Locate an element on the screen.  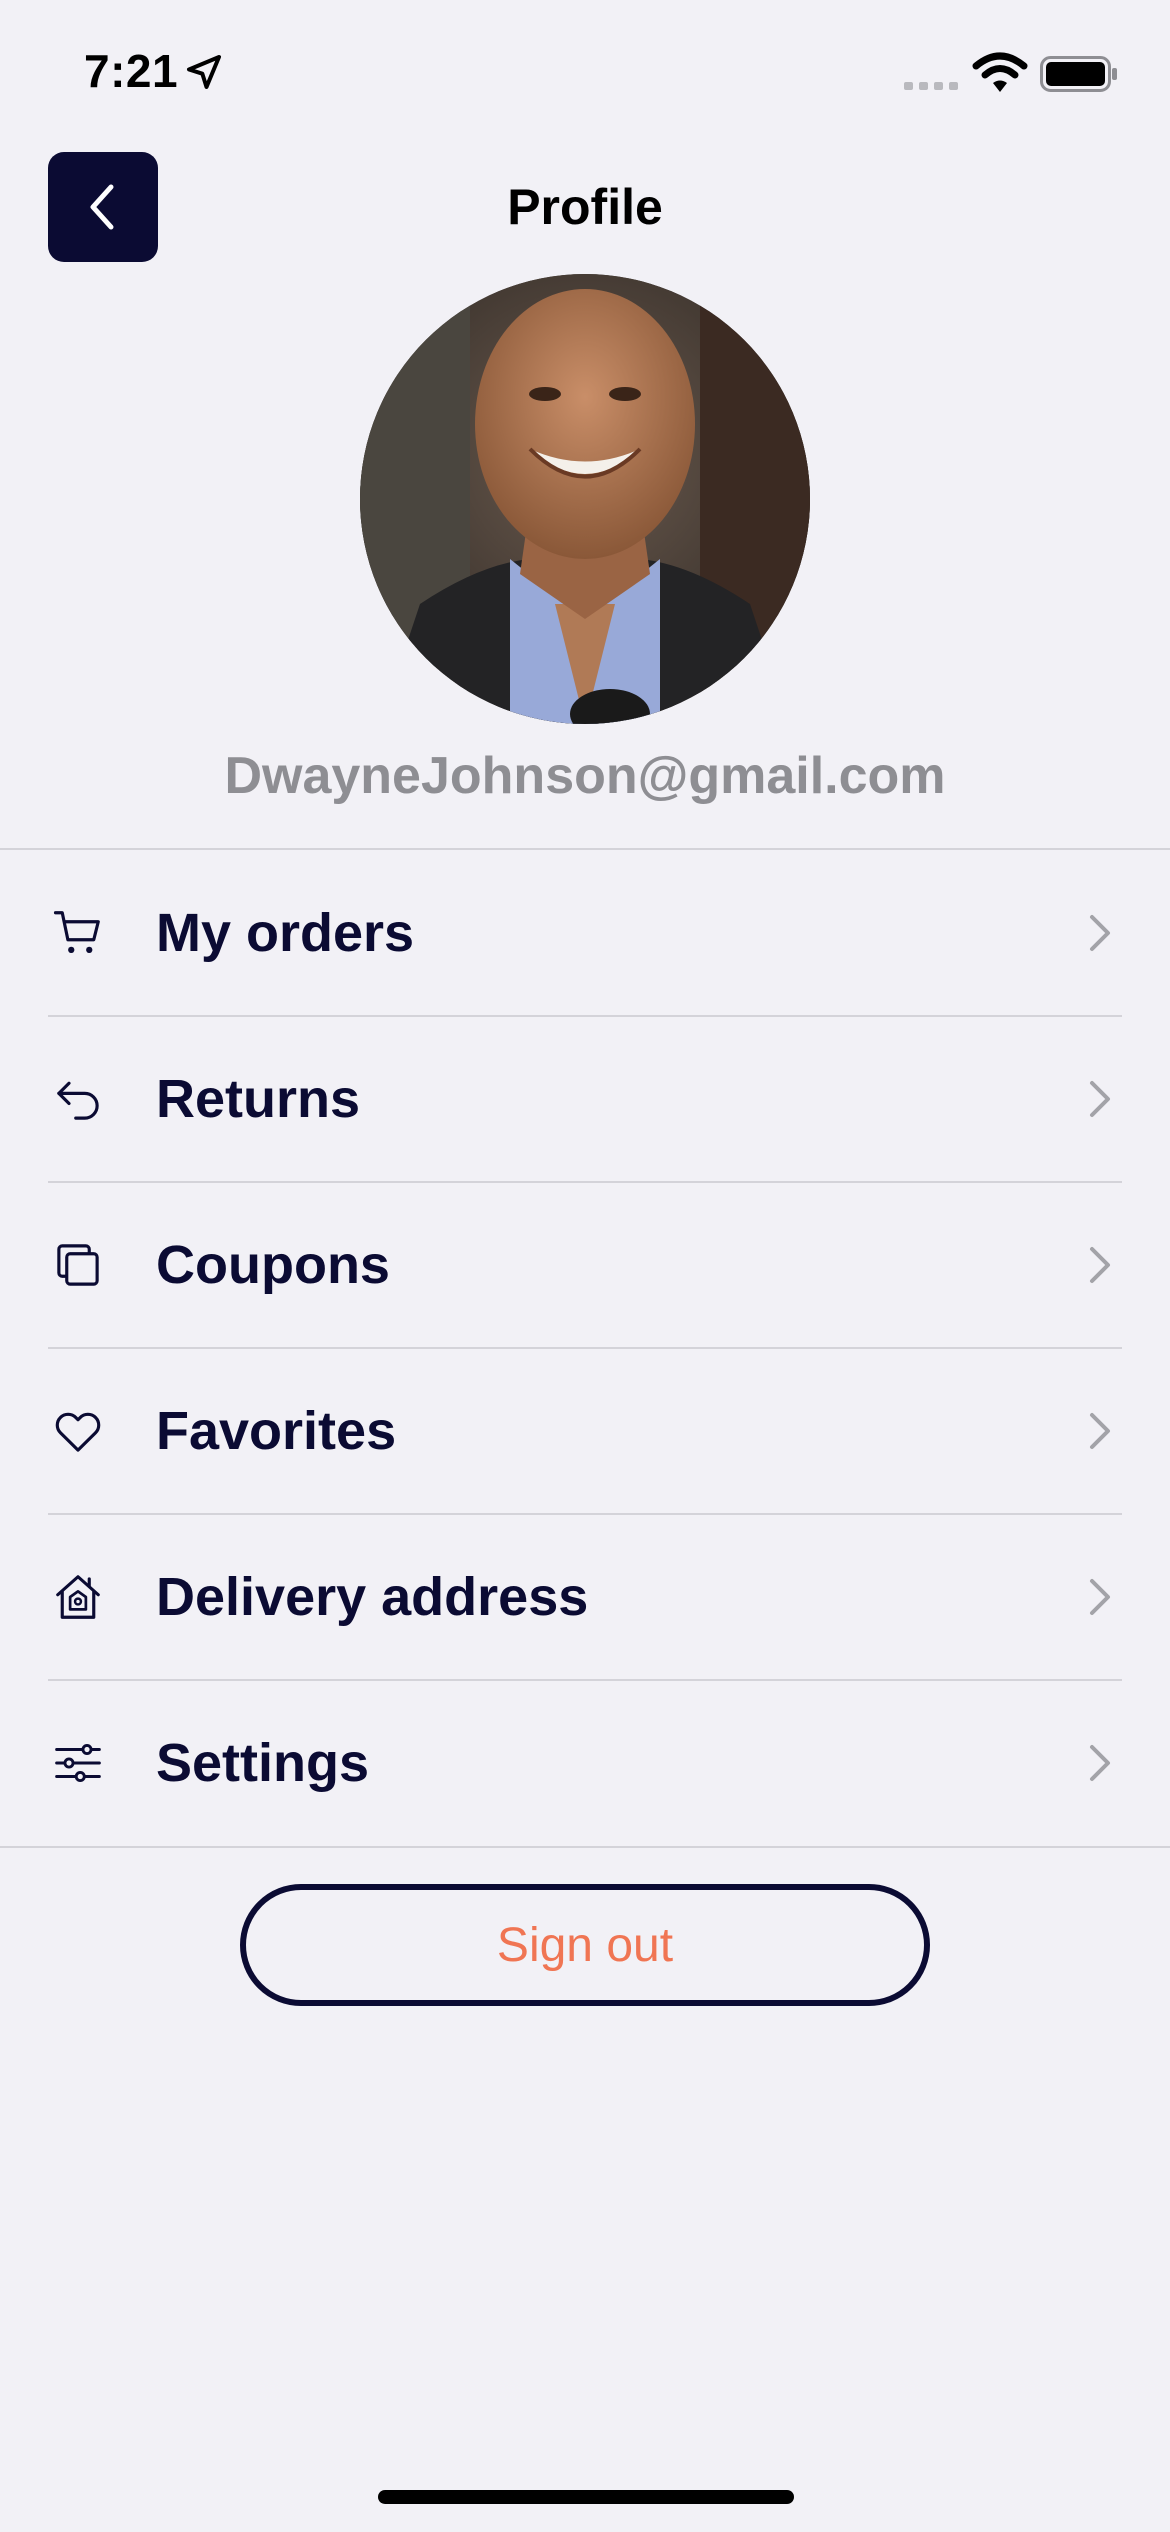
menu-item-label: Returns is located at coordinates (258, 1099).